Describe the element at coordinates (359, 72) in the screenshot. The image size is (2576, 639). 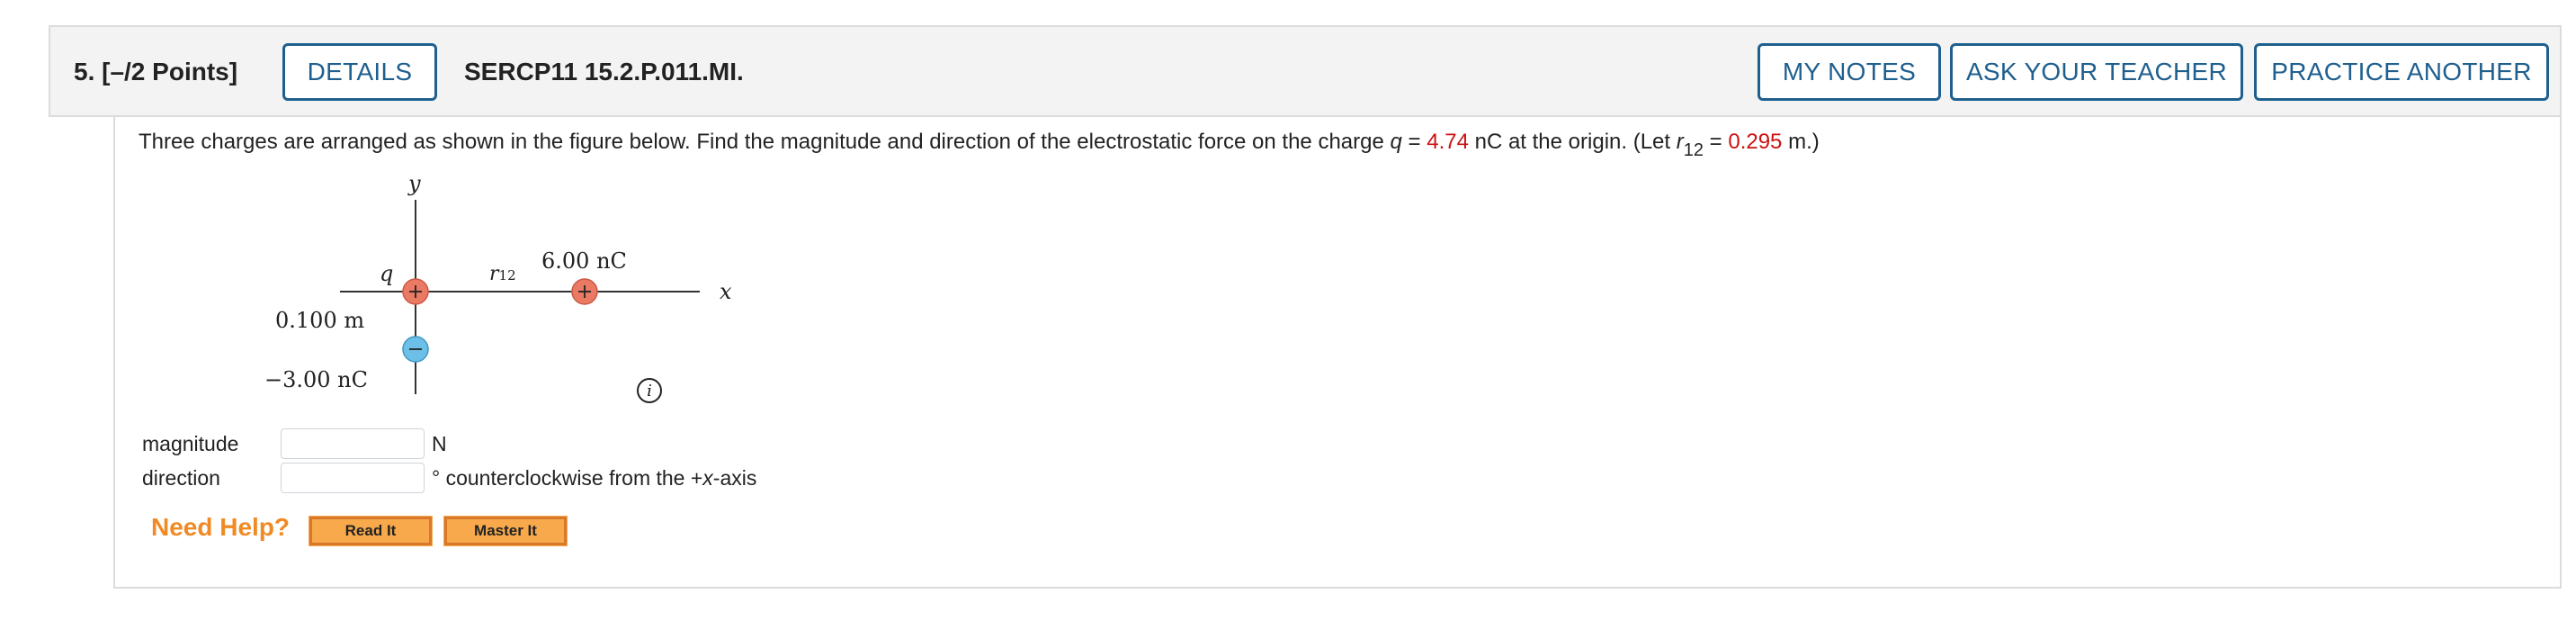
I see `details-button: DETAILS` at that location.